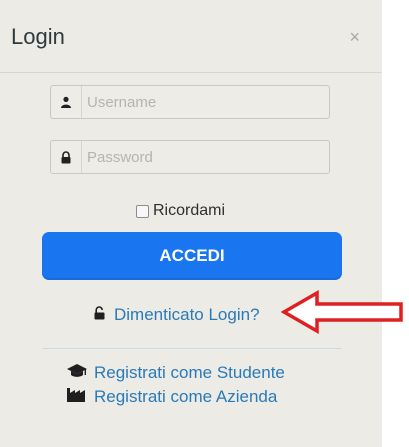 This screenshot has height=447, width=409. I want to click on forgot-login-label: Dimenticato Login?, so click(187, 314).